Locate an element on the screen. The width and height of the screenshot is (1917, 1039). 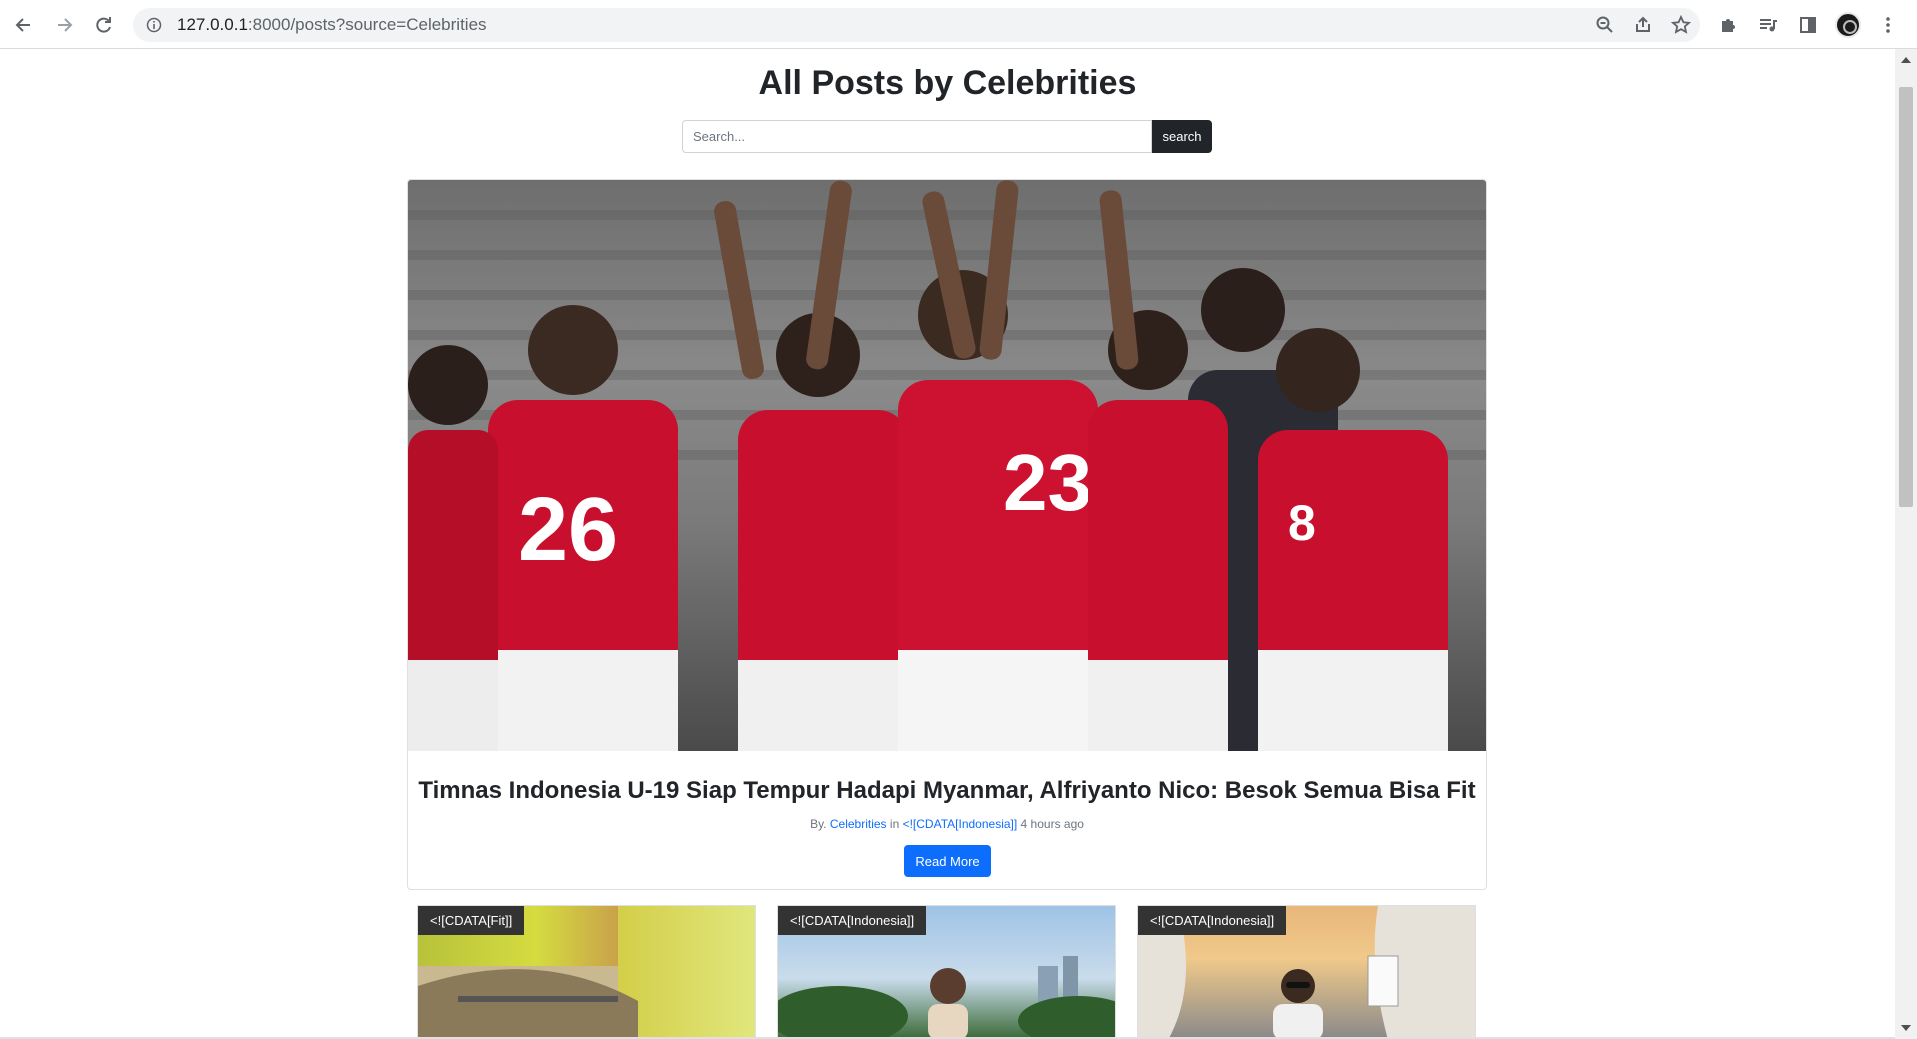
time-ago: 4 hours ago is located at coordinates (1052, 824).